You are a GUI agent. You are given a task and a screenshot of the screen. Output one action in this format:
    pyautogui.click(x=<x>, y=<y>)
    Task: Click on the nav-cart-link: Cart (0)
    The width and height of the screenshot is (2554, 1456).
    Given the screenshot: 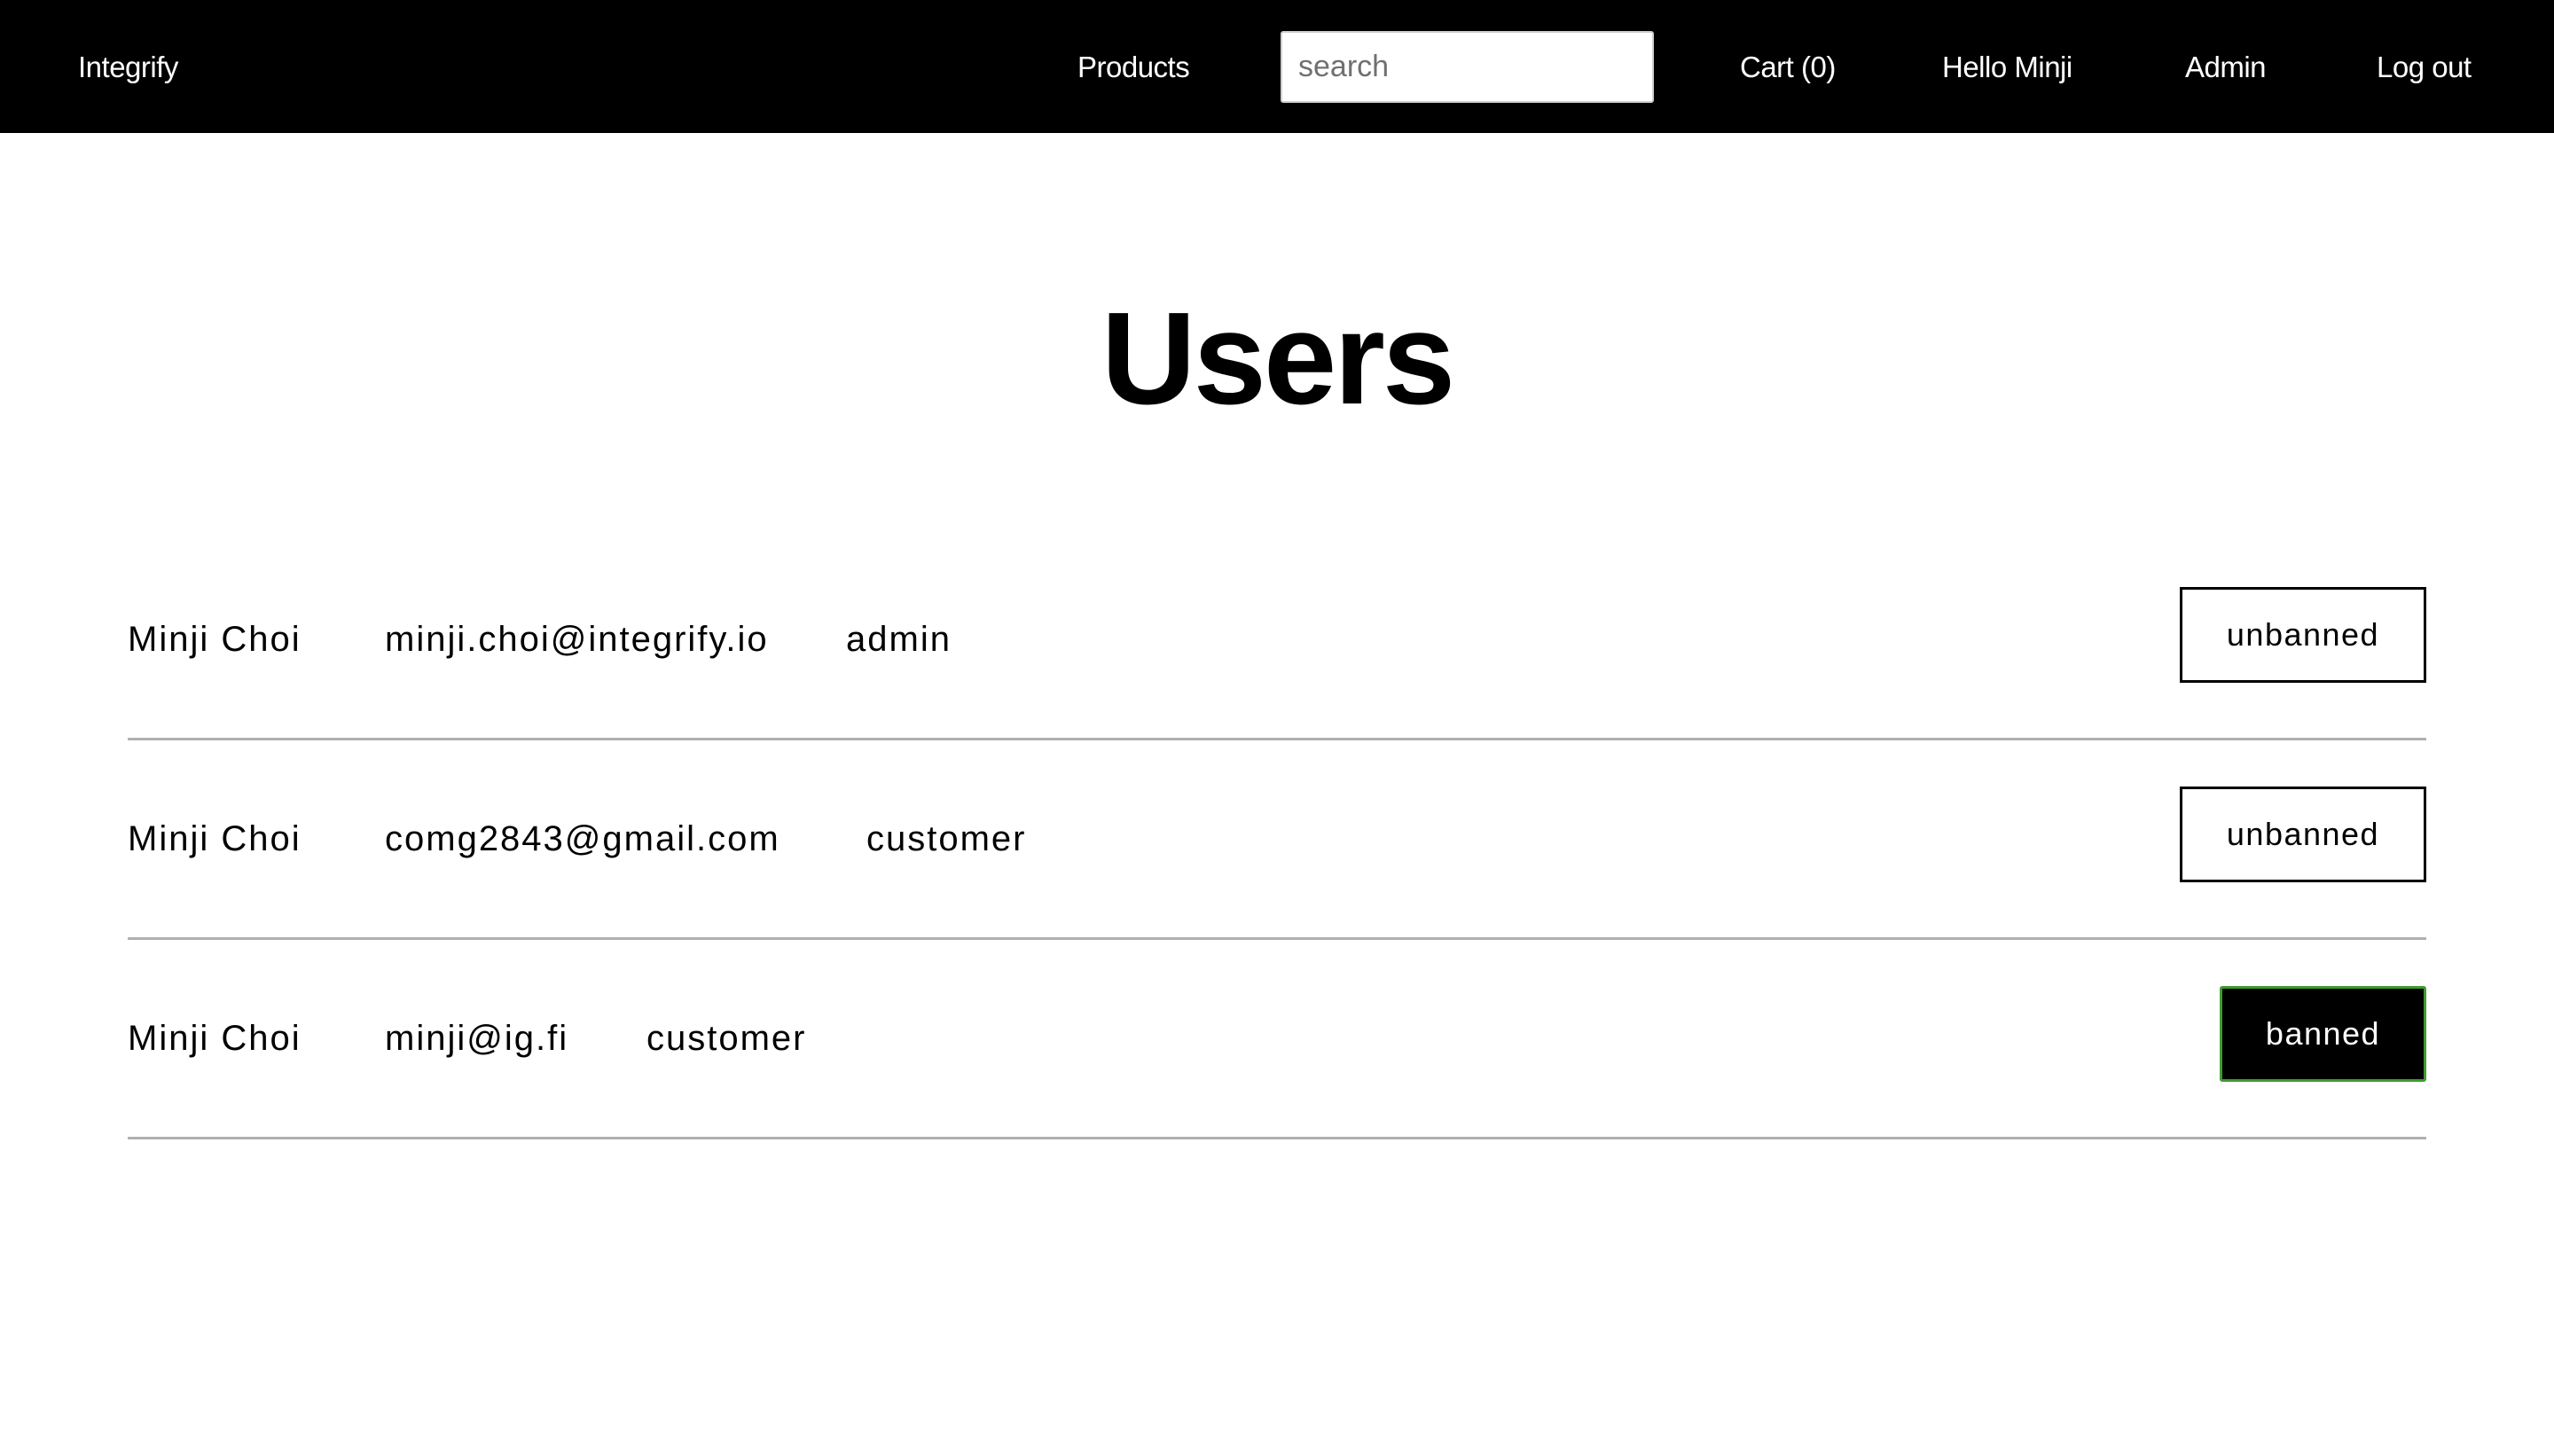 What is the action you would take?
    pyautogui.click(x=1788, y=67)
    